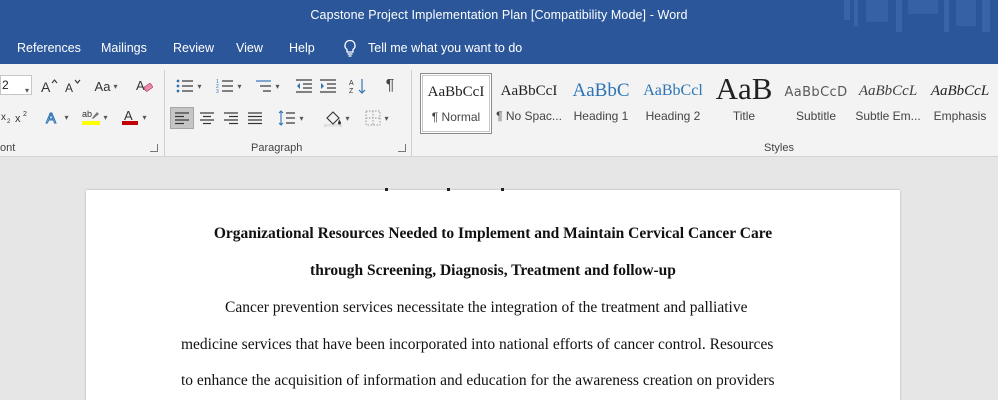 Image resolution: width=998 pixels, height=400 pixels. I want to click on clear-formatting-button: A, so click(144, 86).